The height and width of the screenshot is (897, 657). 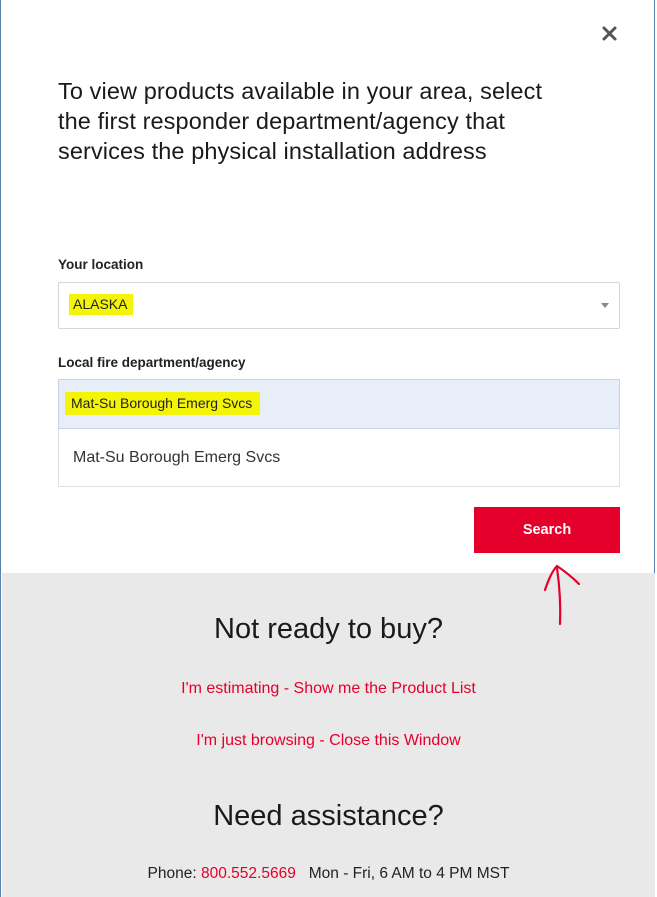 What do you see at coordinates (409, 873) in the screenshot?
I see `hours-text: Mon - Fri, 6 AM to 4 PM MST` at bounding box center [409, 873].